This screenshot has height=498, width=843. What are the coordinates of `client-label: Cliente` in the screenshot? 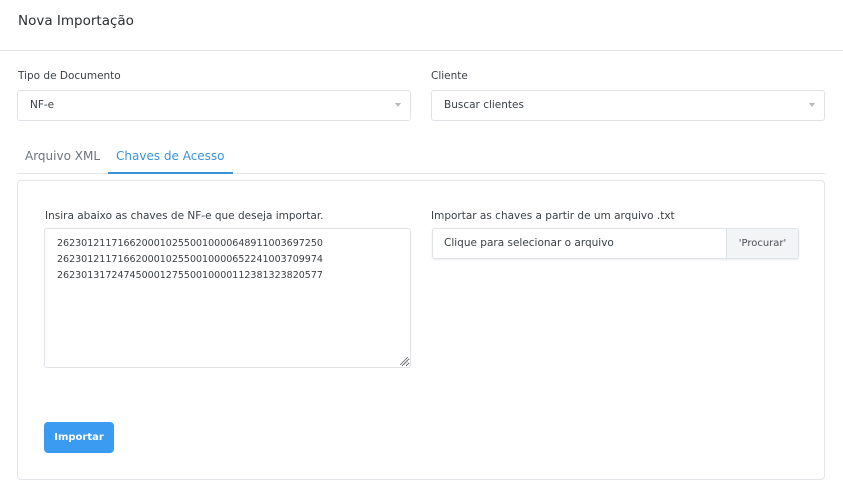 It's located at (449, 76).